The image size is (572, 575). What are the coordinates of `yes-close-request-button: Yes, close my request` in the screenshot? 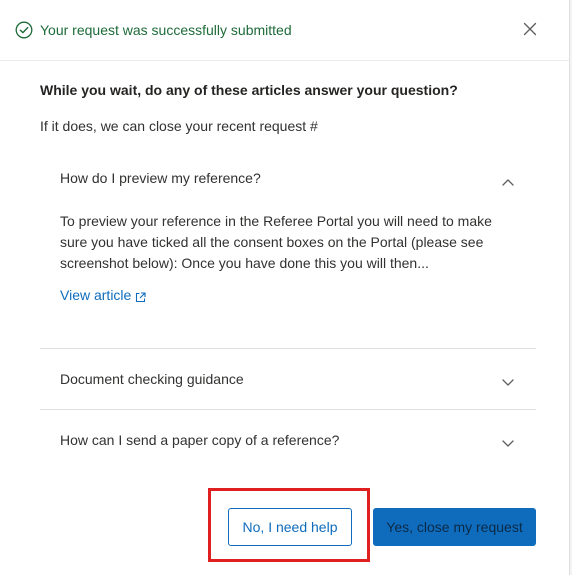 It's located at (454, 527).